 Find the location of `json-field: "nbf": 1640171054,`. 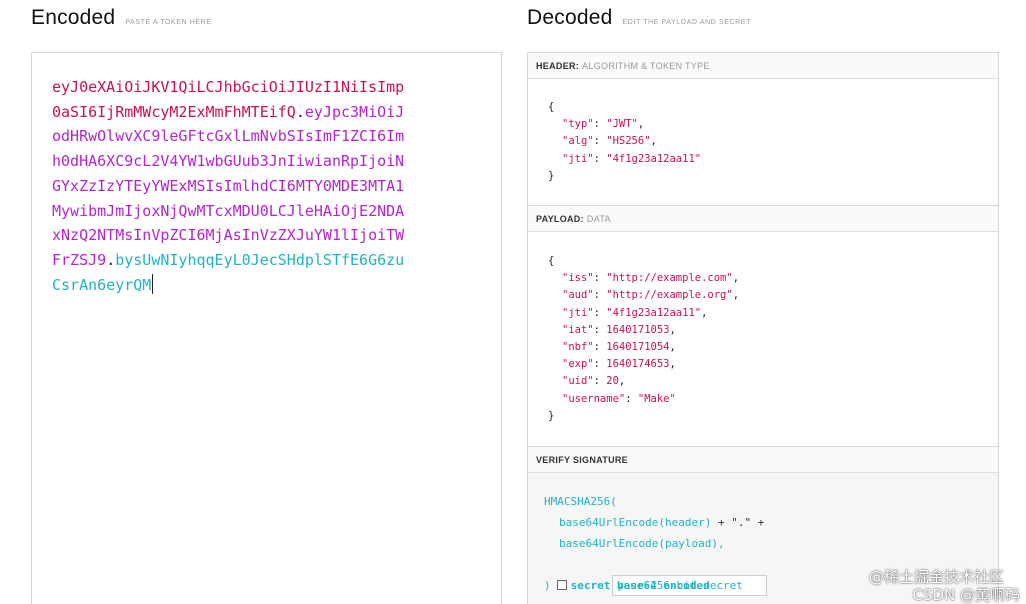

json-field: "nbf": 1640171054, is located at coordinates (643, 347).